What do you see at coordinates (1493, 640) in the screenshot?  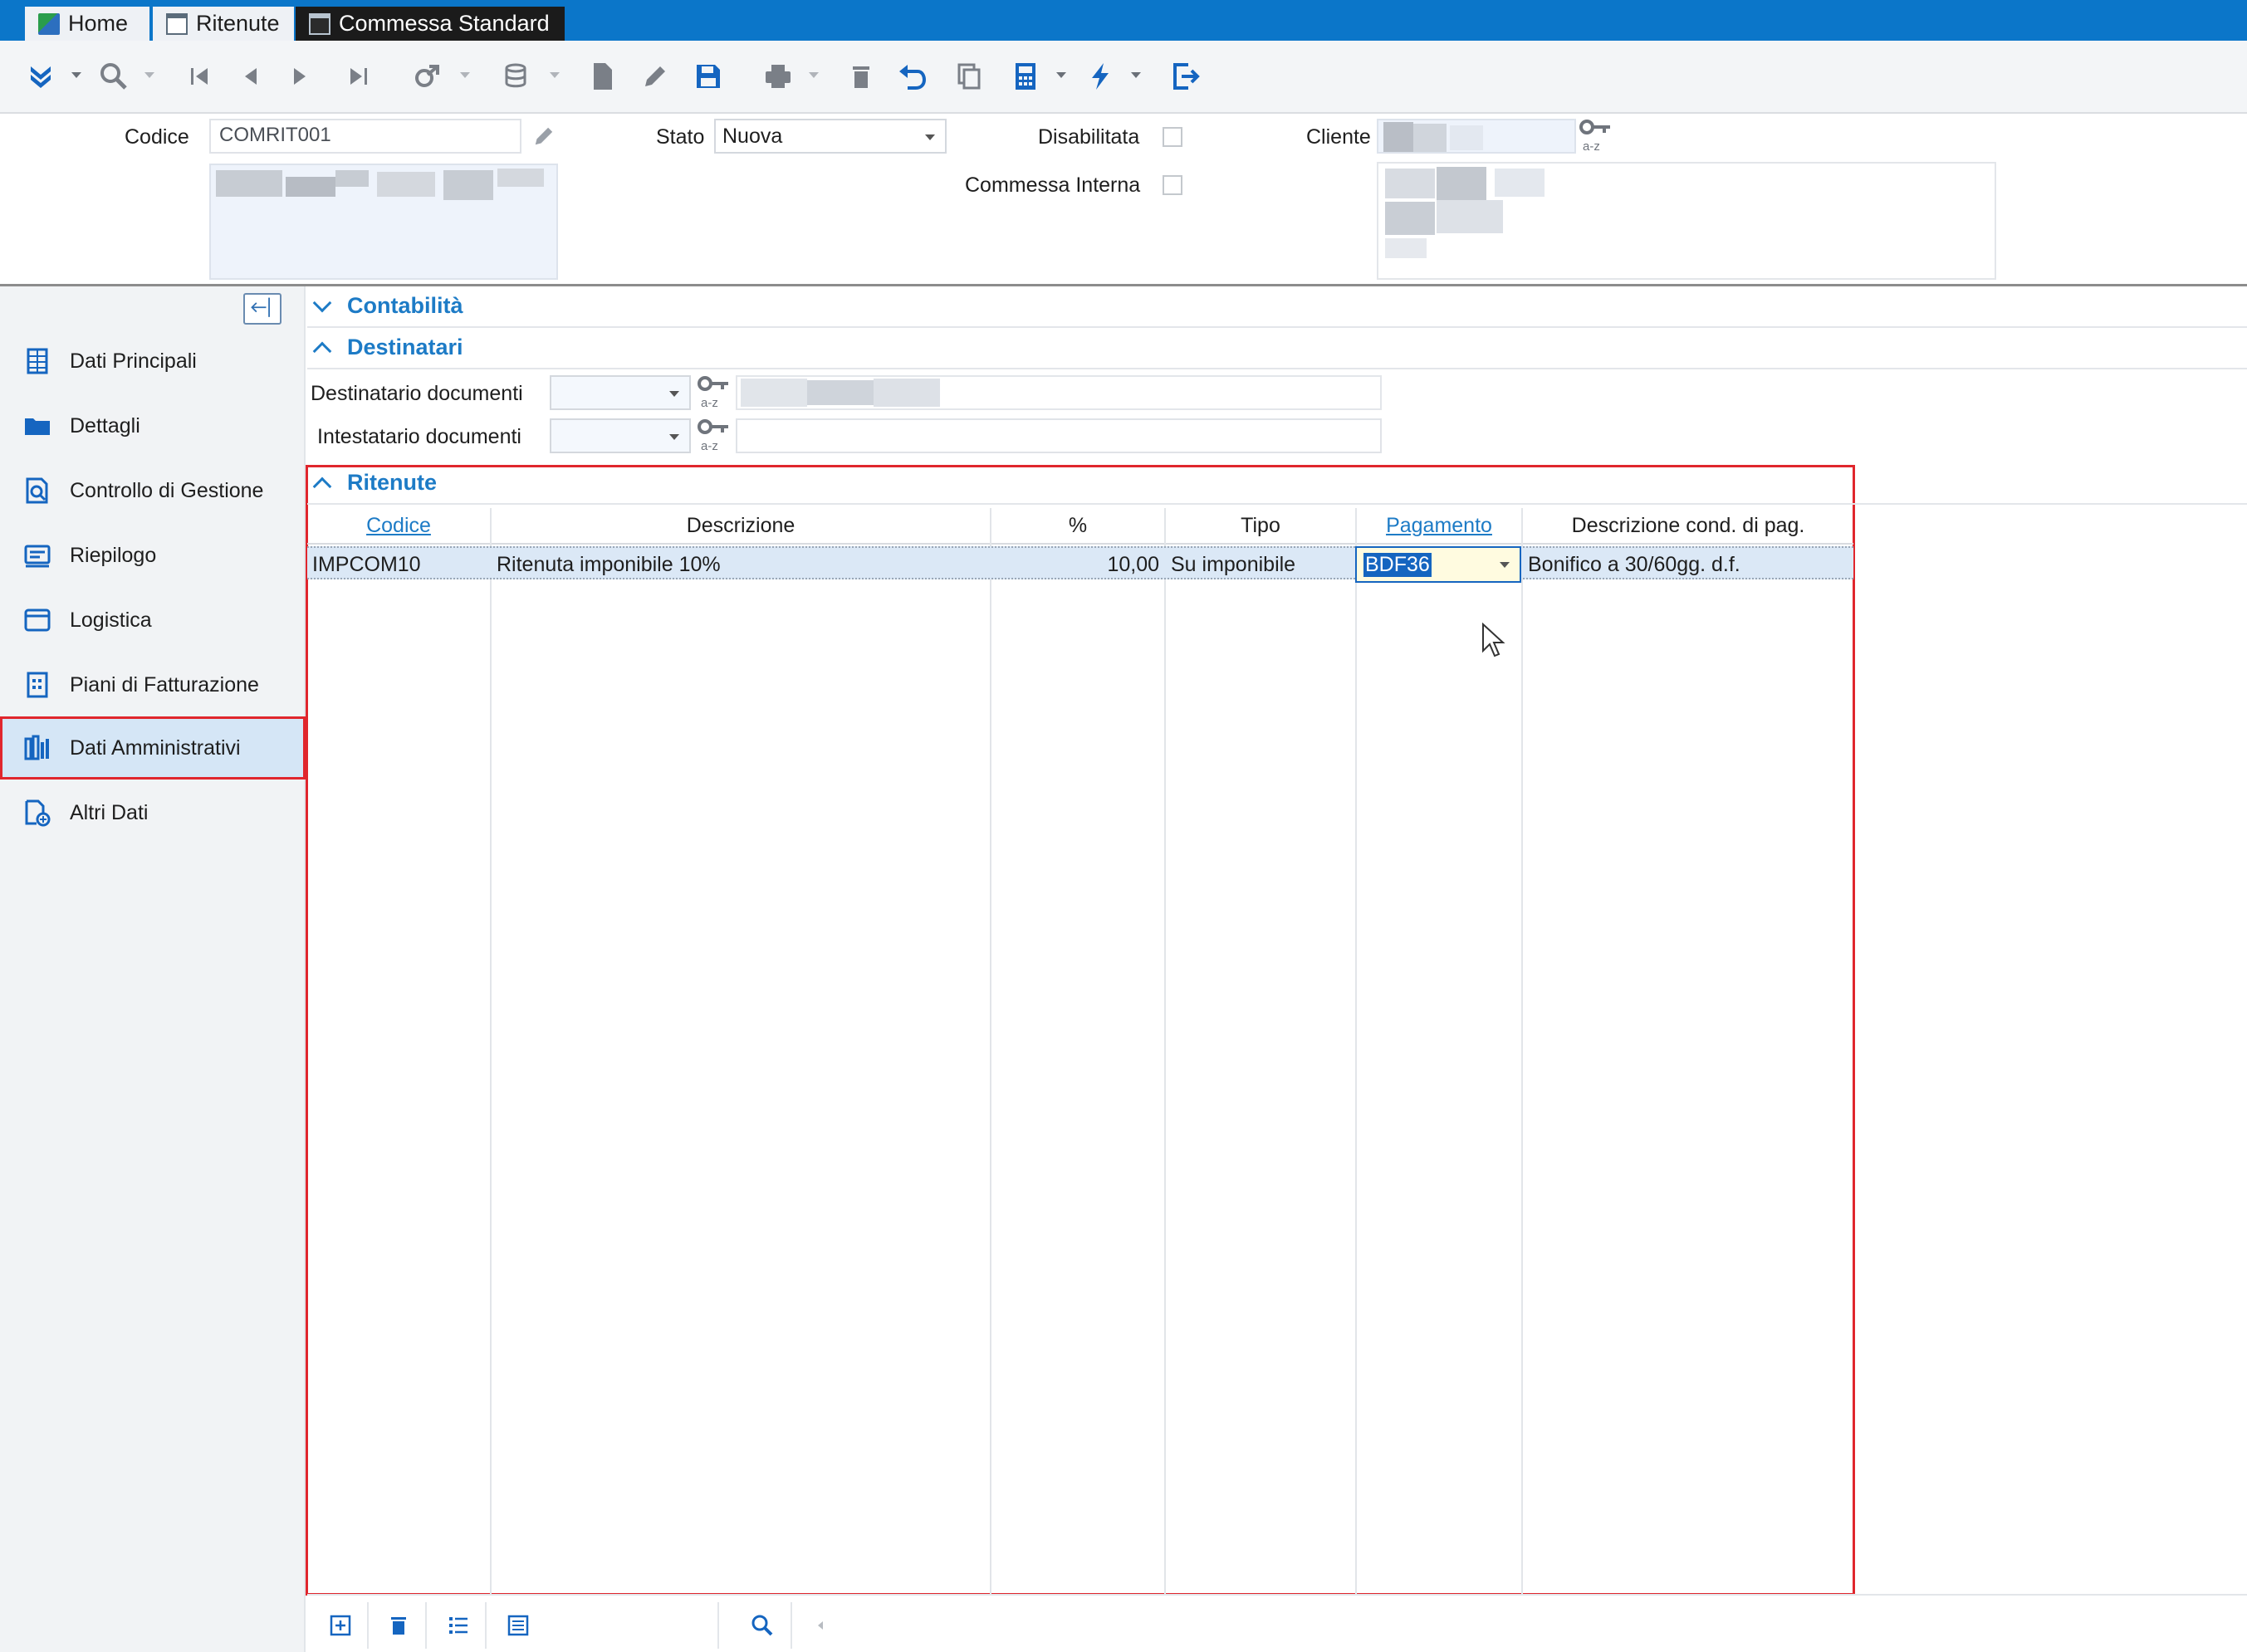 I see `mouse-cursor-icon` at bounding box center [1493, 640].